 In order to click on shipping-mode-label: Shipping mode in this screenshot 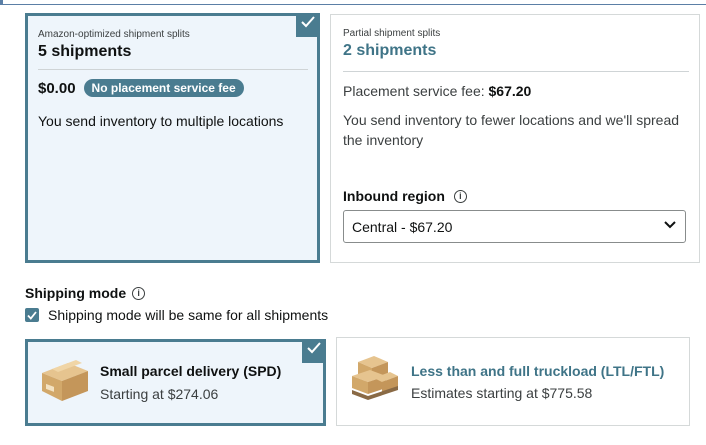, I will do `click(76, 293)`.